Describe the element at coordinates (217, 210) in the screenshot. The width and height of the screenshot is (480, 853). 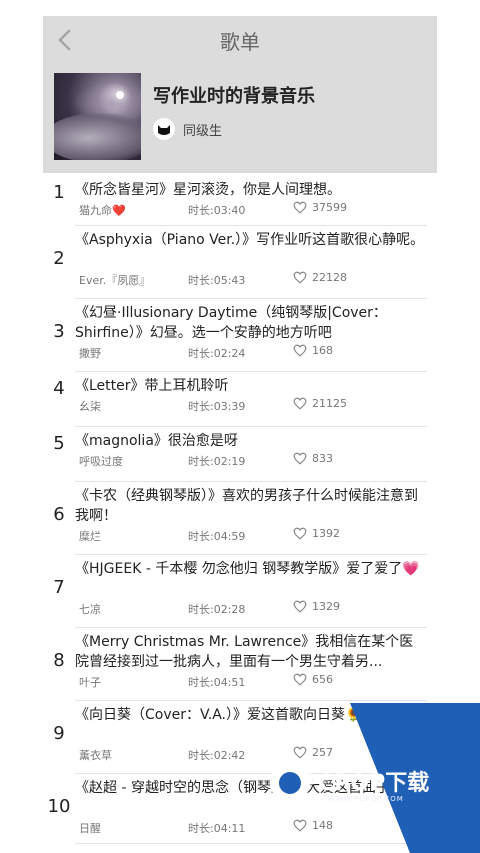
I see `song-duration: 时长:03:40` at that location.